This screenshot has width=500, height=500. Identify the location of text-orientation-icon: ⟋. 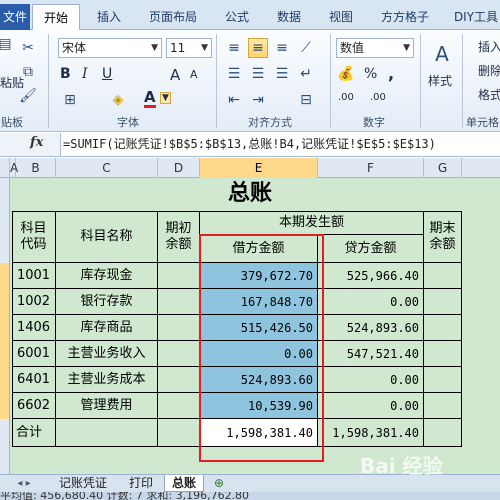
(306, 48).